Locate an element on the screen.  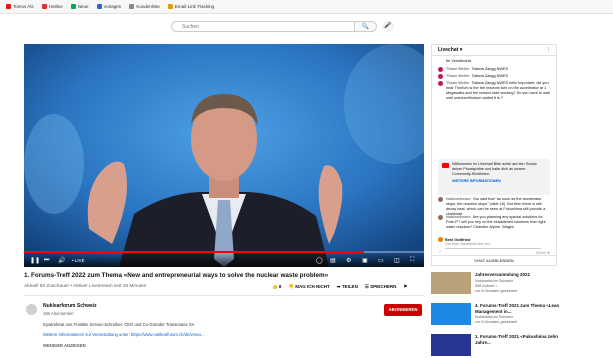
live-indicator: • LIVE is located at coordinates (78, 260).